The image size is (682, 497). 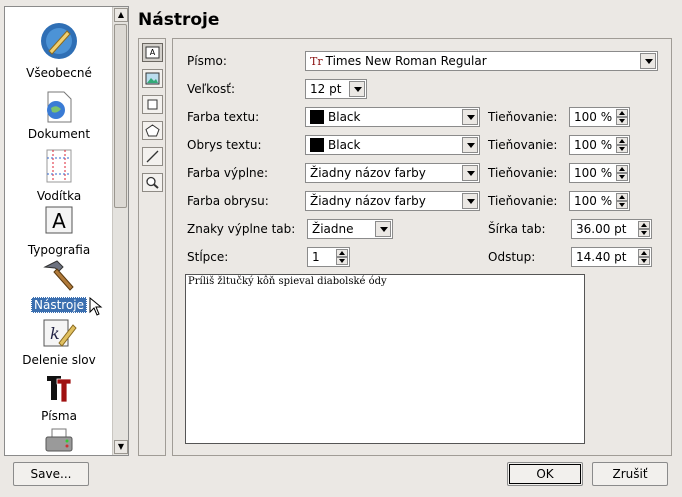 I want to click on hammer-icon, so click(x=58, y=275).